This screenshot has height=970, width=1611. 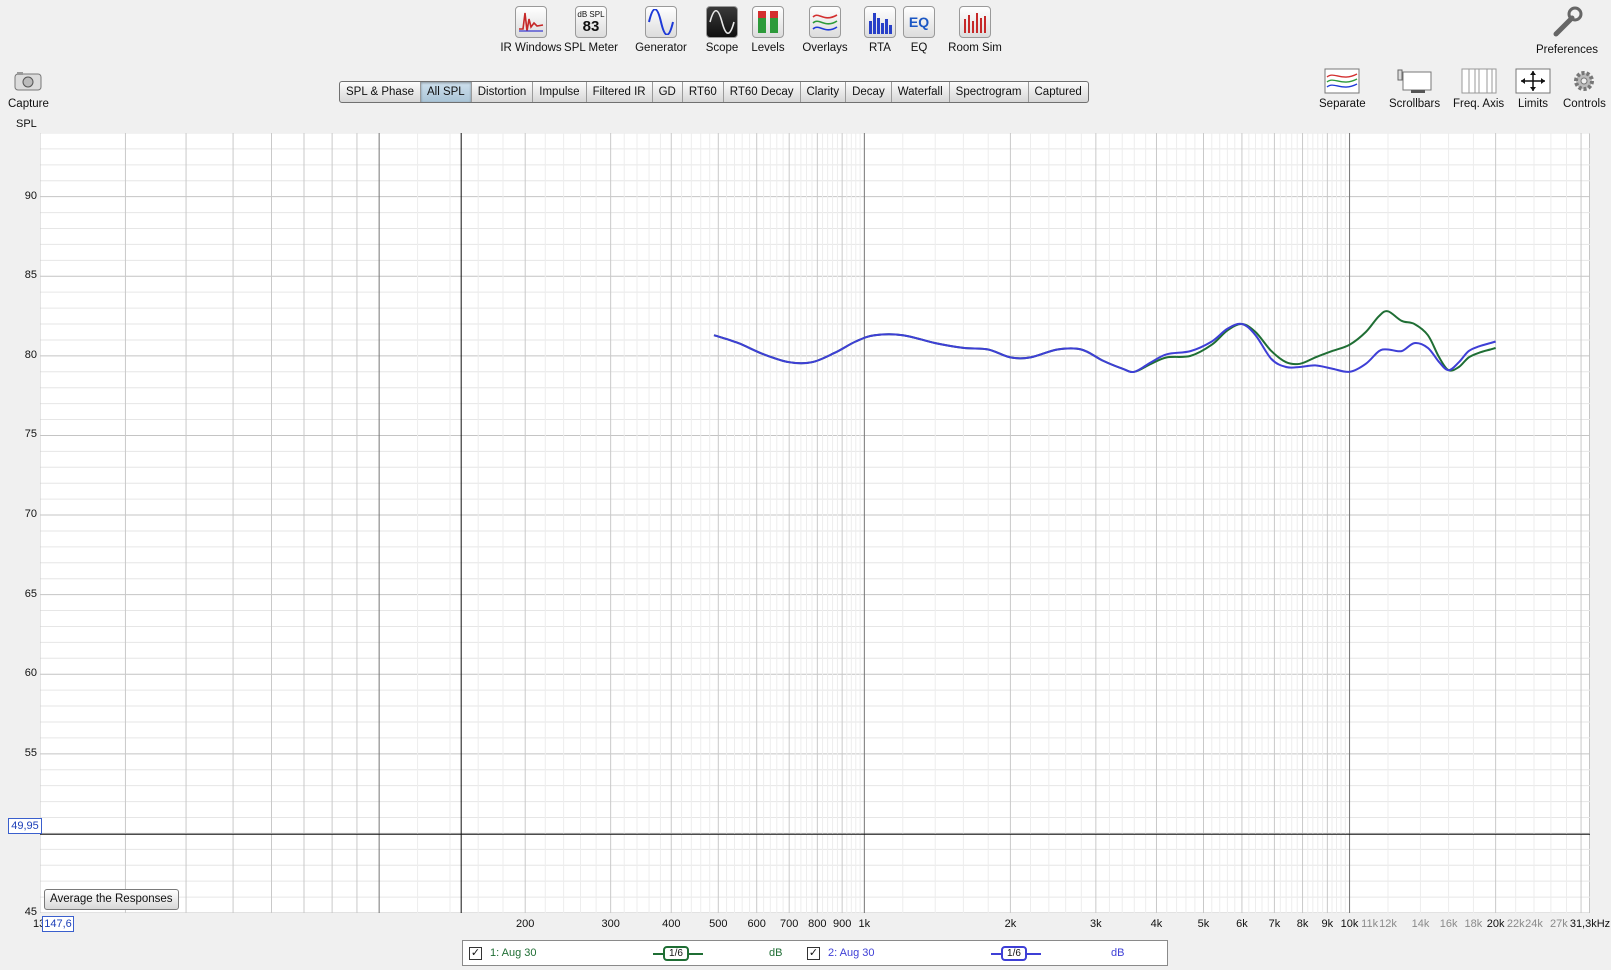 What do you see at coordinates (475, 953) in the screenshot?
I see `measurement-1-checkbox: ✓` at bounding box center [475, 953].